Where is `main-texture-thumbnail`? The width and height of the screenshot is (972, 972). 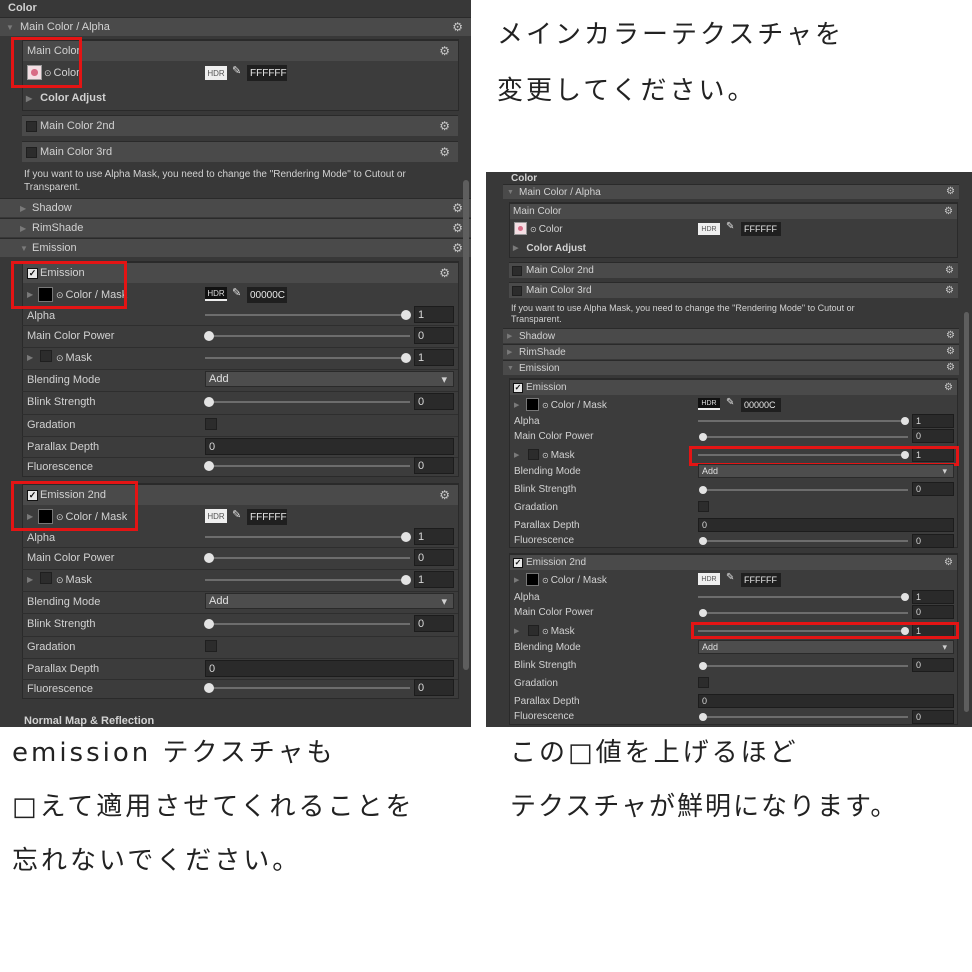 main-texture-thumbnail is located at coordinates (520, 228).